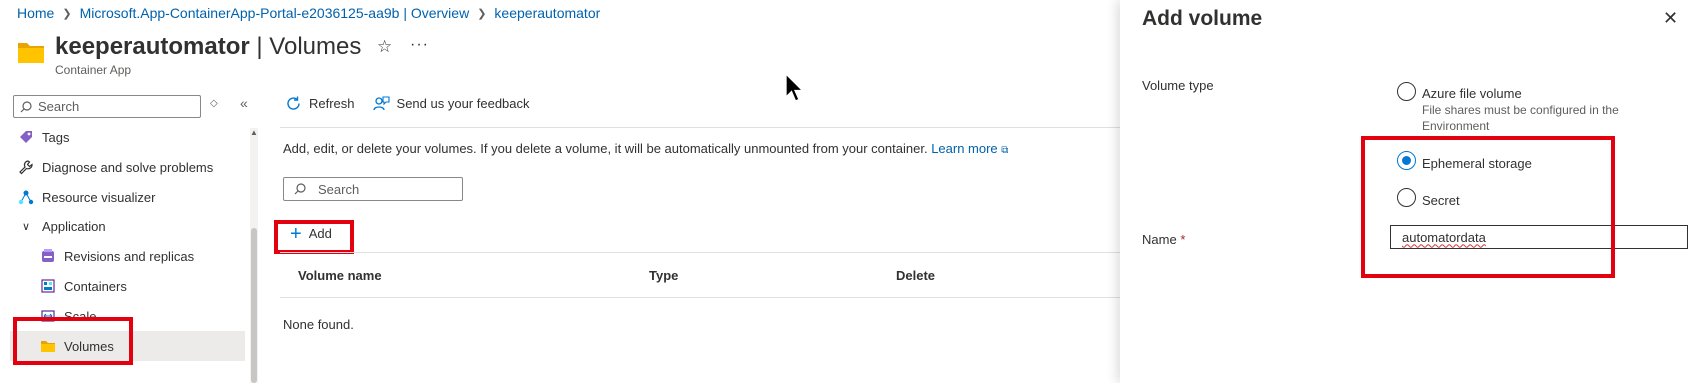  What do you see at coordinates (320, 103) in the screenshot?
I see `refresh-button: Refresh` at bounding box center [320, 103].